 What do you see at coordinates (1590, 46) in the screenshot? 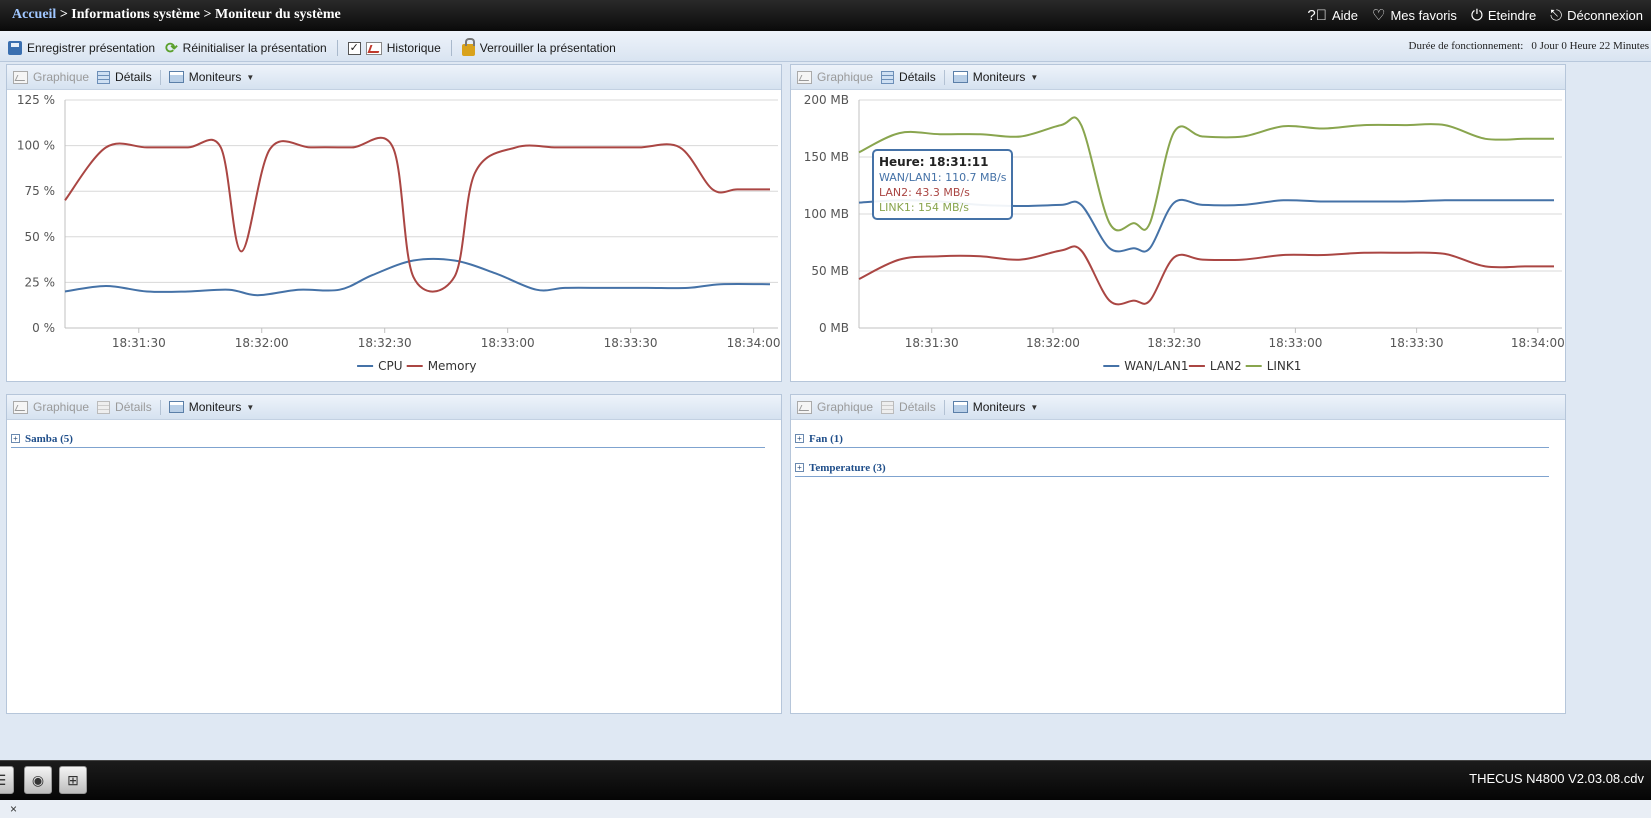
I see `uptime-value: 0 Jour 0 Heure 22 Minutes` at bounding box center [1590, 46].